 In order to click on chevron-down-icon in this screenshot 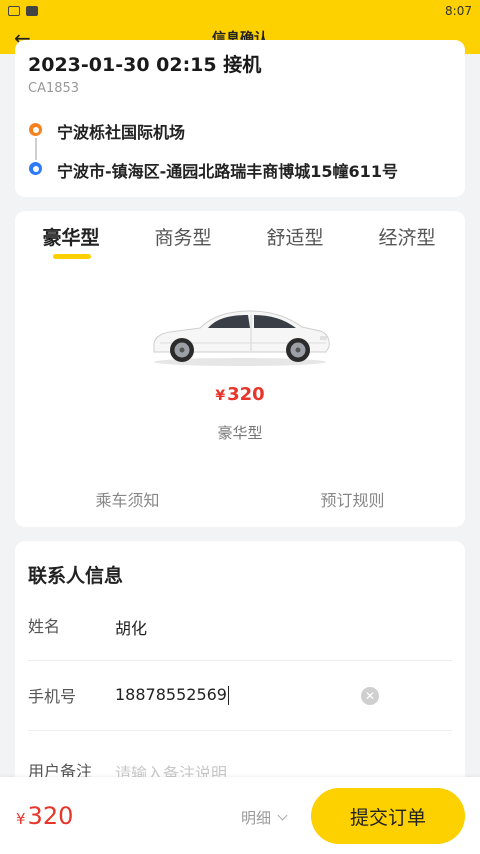, I will do `click(282, 815)`.